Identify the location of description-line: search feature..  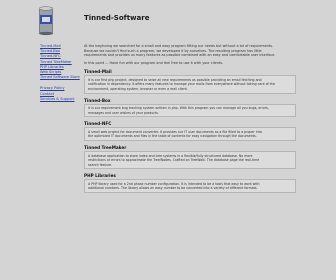
(100, 164).